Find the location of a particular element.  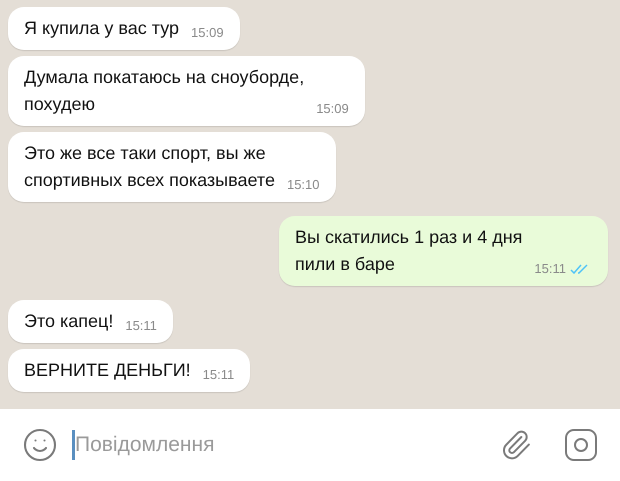

camera-icon is located at coordinates (581, 445).